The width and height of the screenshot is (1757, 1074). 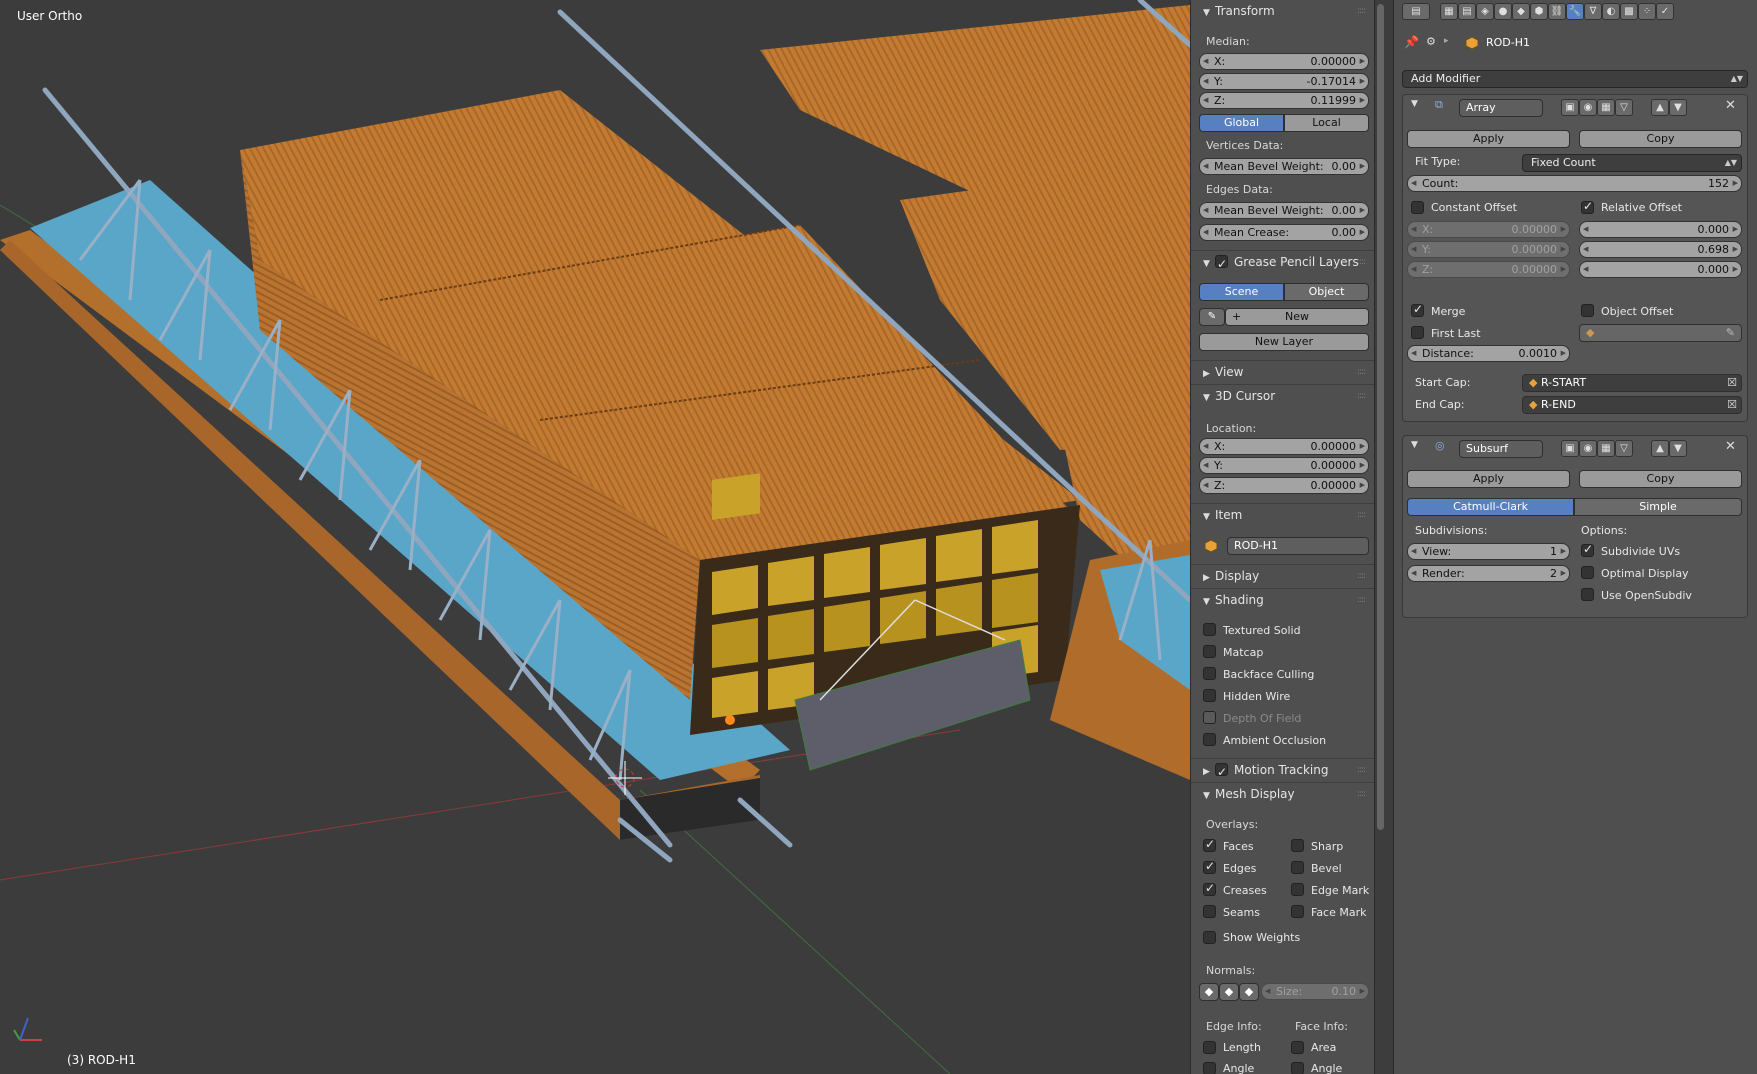 What do you see at coordinates (1282, 600) in the screenshot?
I see `panel-header-shading: ▼ Shading::::` at bounding box center [1282, 600].